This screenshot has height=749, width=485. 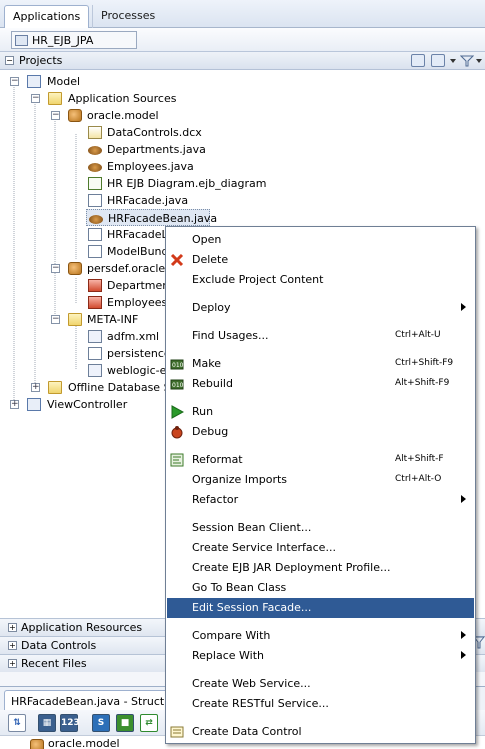 What do you see at coordinates (320, 432) in the screenshot?
I see `menu-item-debug: Debug` at bounding box center [320, 432].